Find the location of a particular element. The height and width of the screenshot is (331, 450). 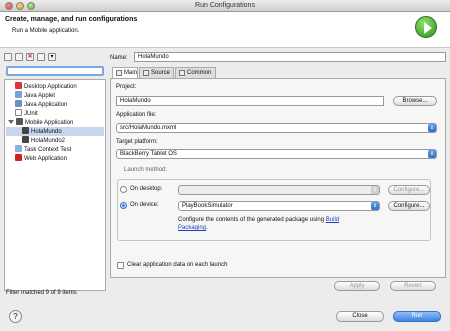

help-icon: ? is located at coordinates (15, 316).